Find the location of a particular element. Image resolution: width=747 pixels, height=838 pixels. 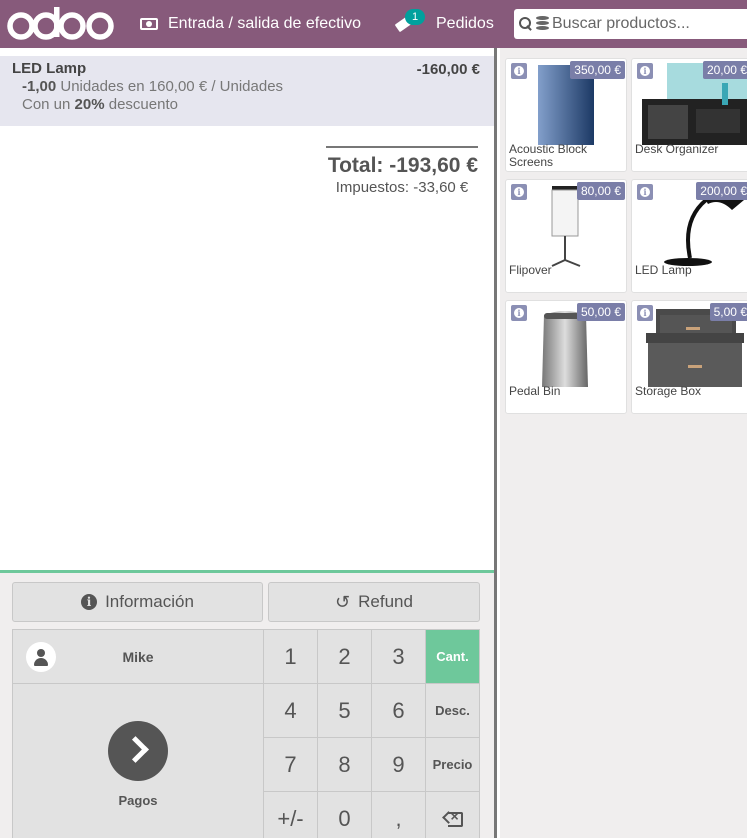

order-line-qty-info: -1,00 Unidades en 160,00 € / Unidades is located at coordinates (252, 86).